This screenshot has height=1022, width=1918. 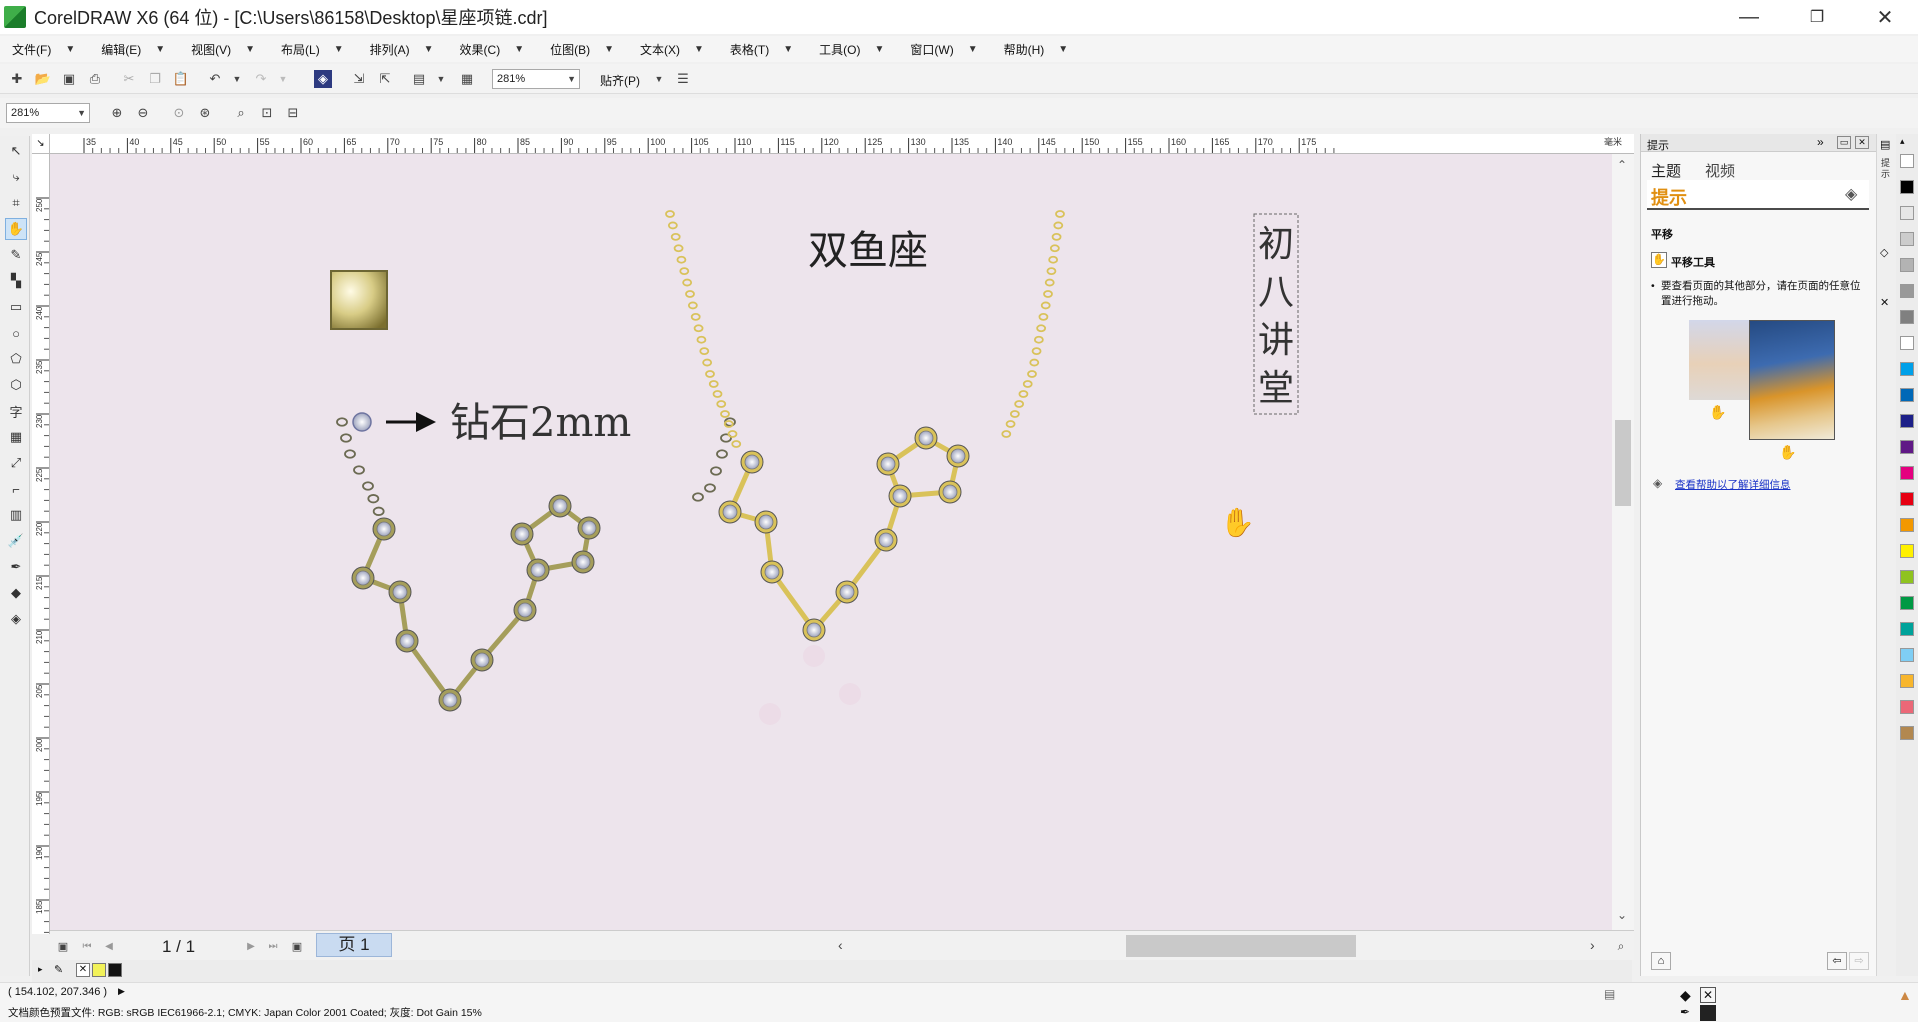 I want to click on menu-text: 文本(X) ▼, so click(x=672, y=49).